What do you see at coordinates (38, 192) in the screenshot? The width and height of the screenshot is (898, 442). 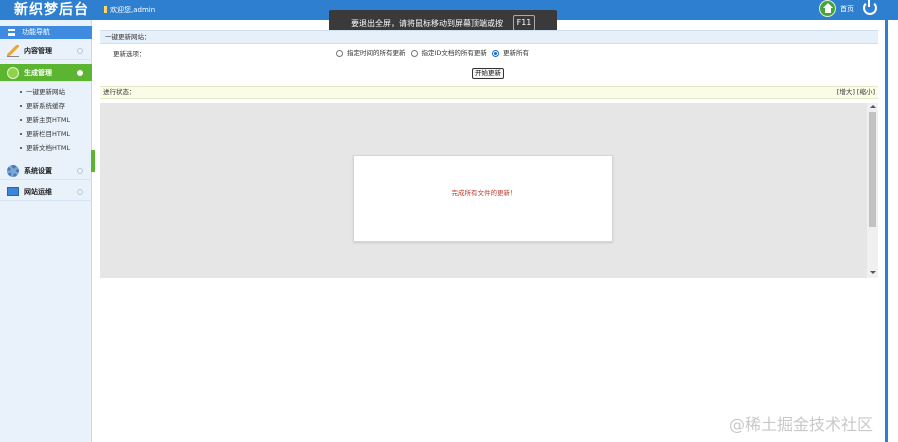 I see `sidebar-item-label: 网站运维` at bounding box center [38, 192].